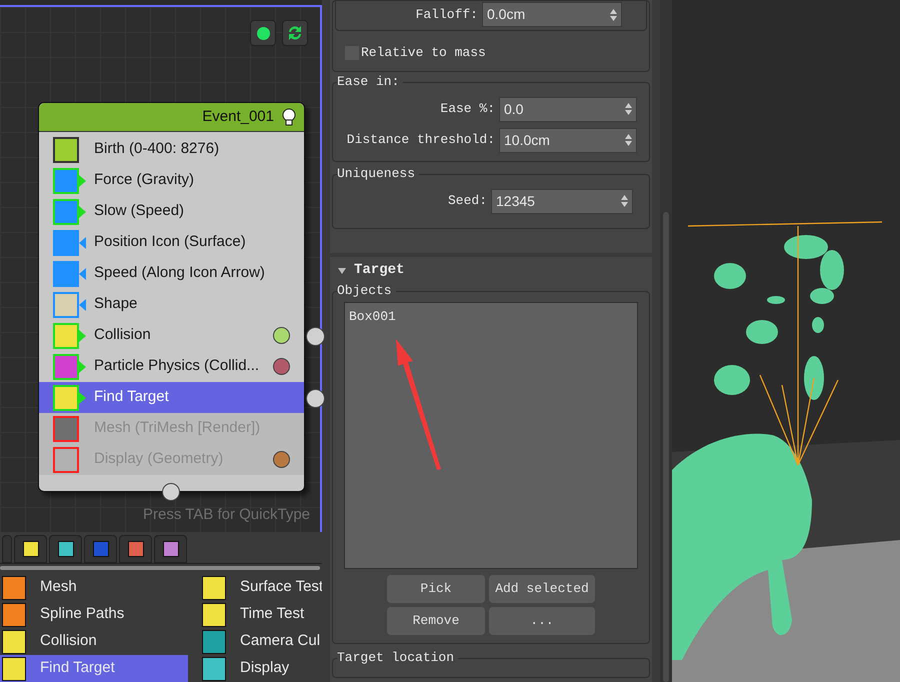 Image resolution: width=900 pixels, height=682 pixels. I want to click on depot-label: Camera Cul, so click(280, 641).